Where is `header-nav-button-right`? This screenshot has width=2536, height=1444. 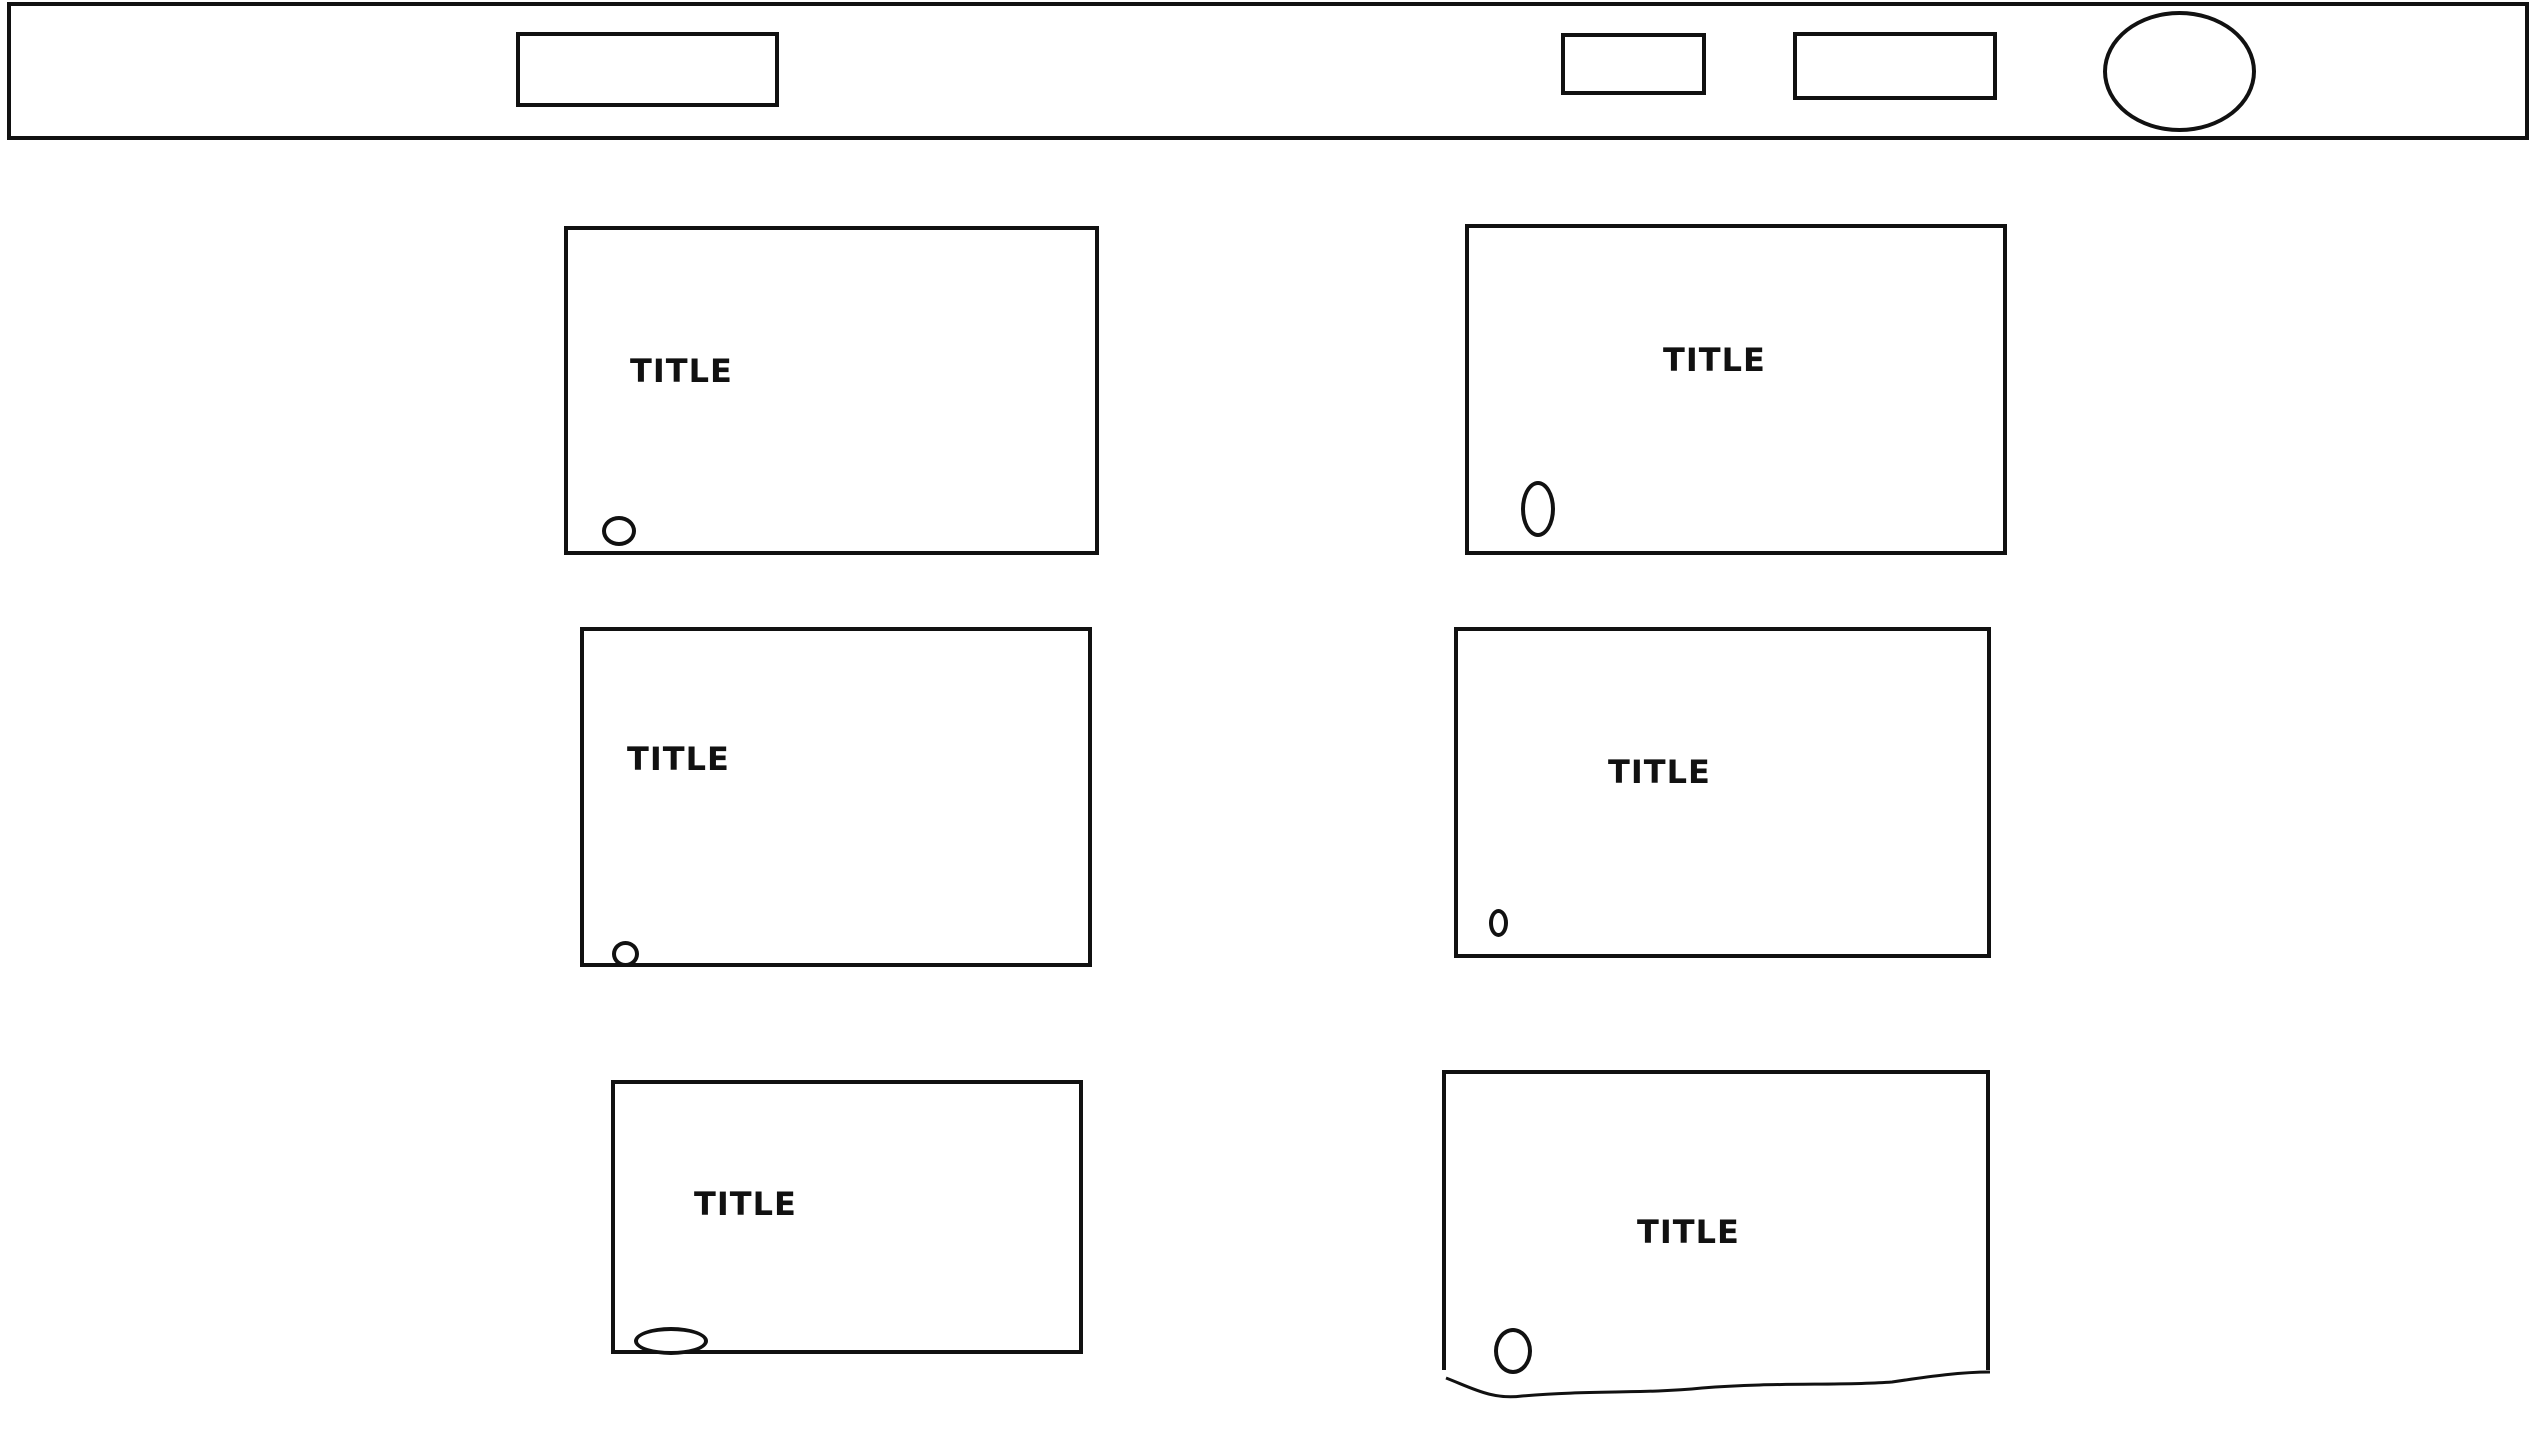 header-nav-button-right is located at coordinates (1895, 66).